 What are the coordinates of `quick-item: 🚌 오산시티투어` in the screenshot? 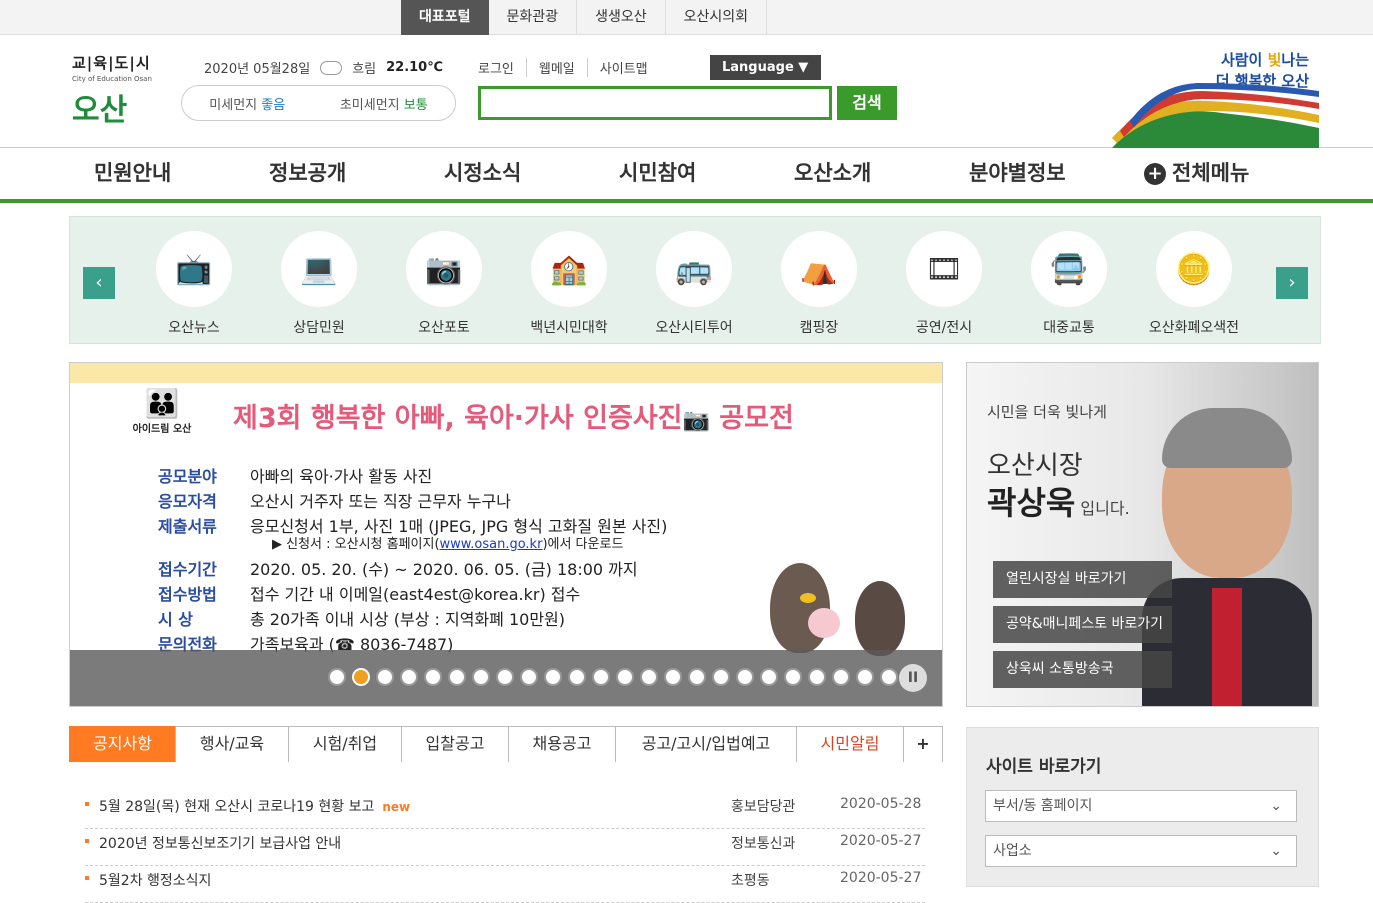 It's located at (694, 284).